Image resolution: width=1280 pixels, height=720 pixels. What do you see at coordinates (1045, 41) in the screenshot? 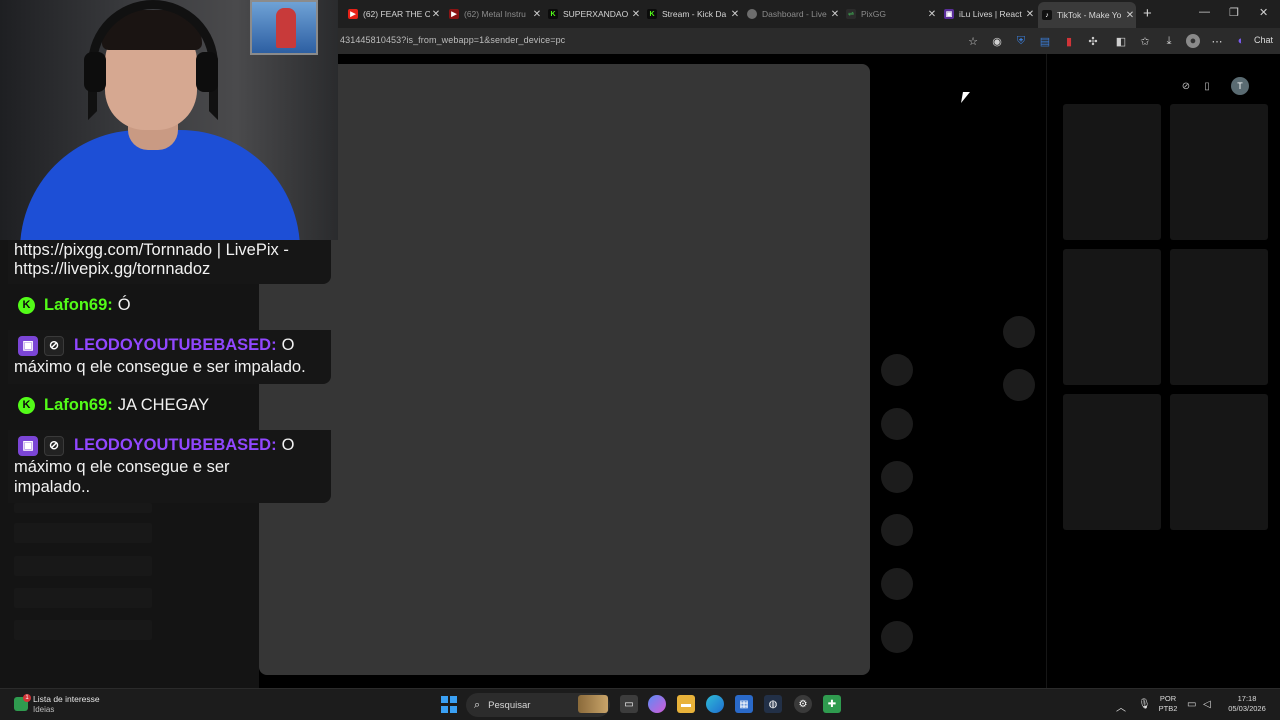
I see `translate-icon: ▤` at bounding box center [1045, 41].